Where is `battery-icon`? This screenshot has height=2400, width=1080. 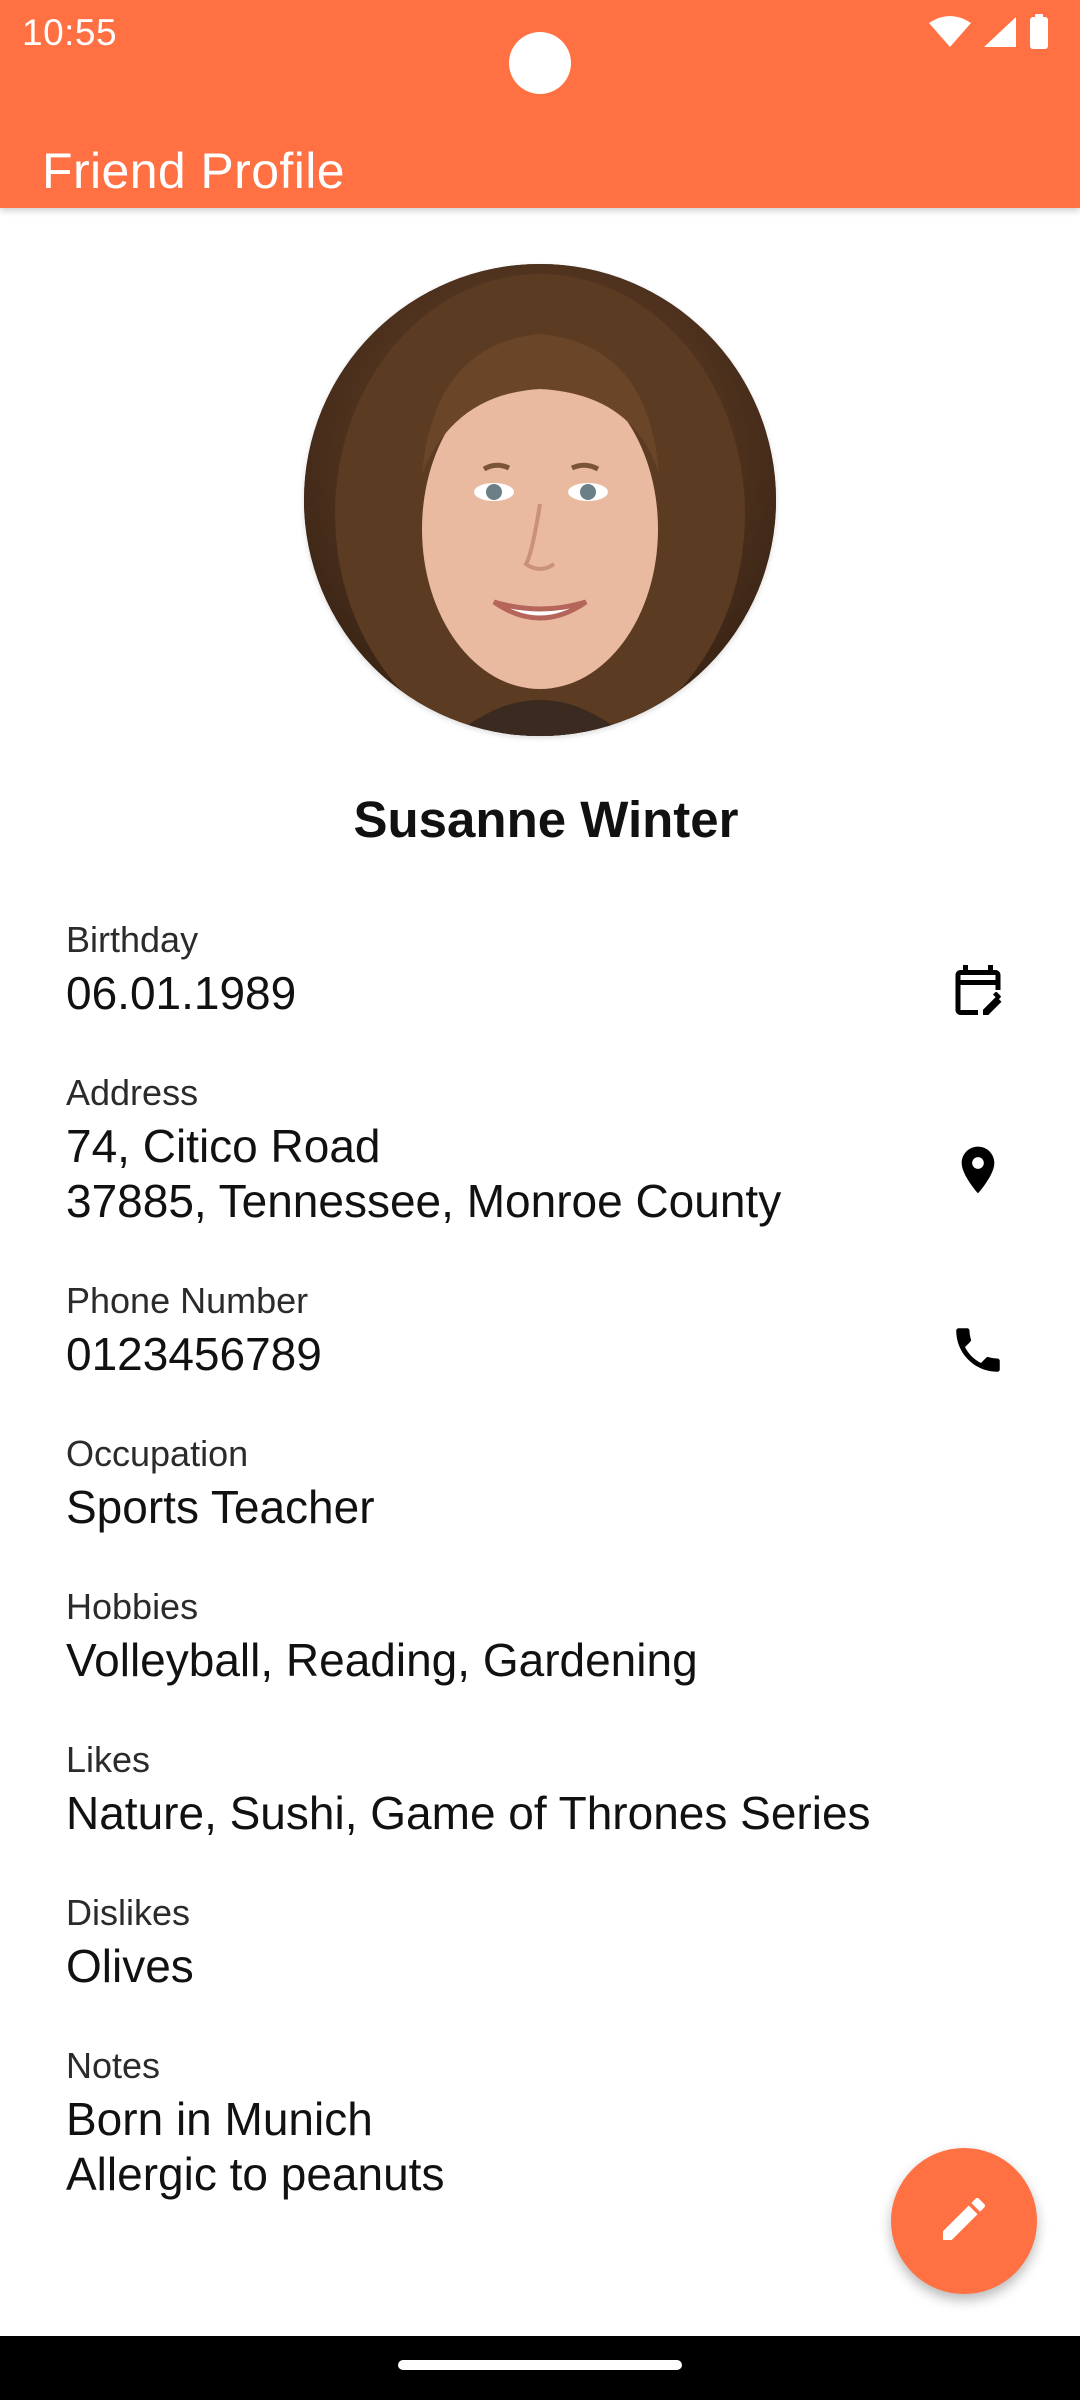 battery-icon is located at coordinates (1039, 32).